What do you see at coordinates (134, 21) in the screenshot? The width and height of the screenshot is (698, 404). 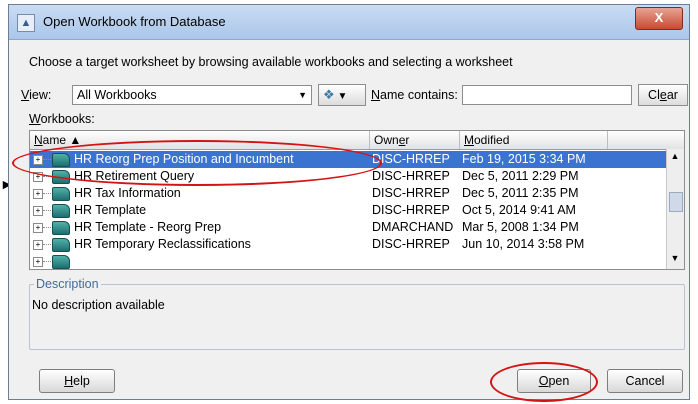 I see `dialog-title: Open Workbook from Database` at bounding box center [134, 21].